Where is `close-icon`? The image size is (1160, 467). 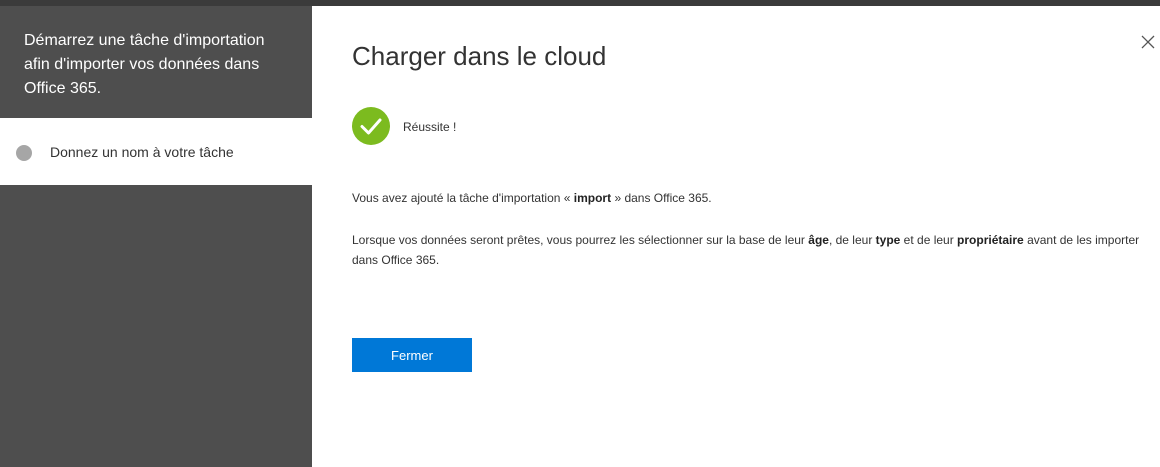 close-icon is located at coordinates (1148, 42).